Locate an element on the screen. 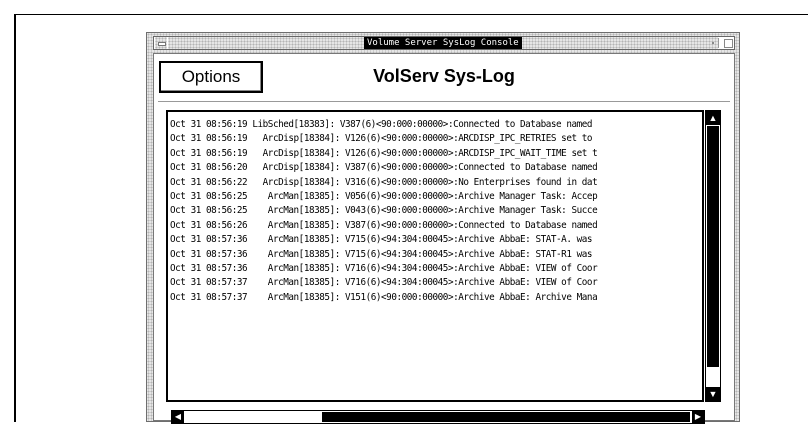  horizontal-scroll-thumb is located at coordinates (506, 417).